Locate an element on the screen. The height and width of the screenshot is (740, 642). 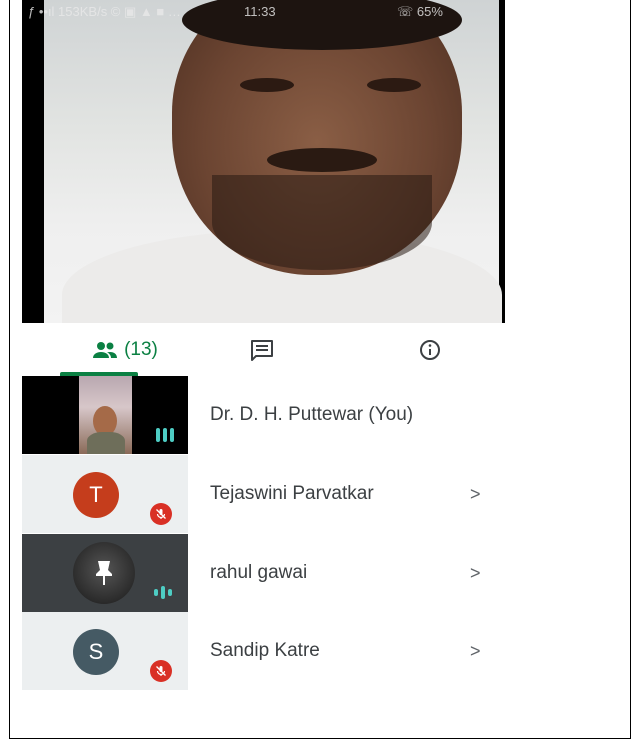
avatar is located at coordinates (104, 573).